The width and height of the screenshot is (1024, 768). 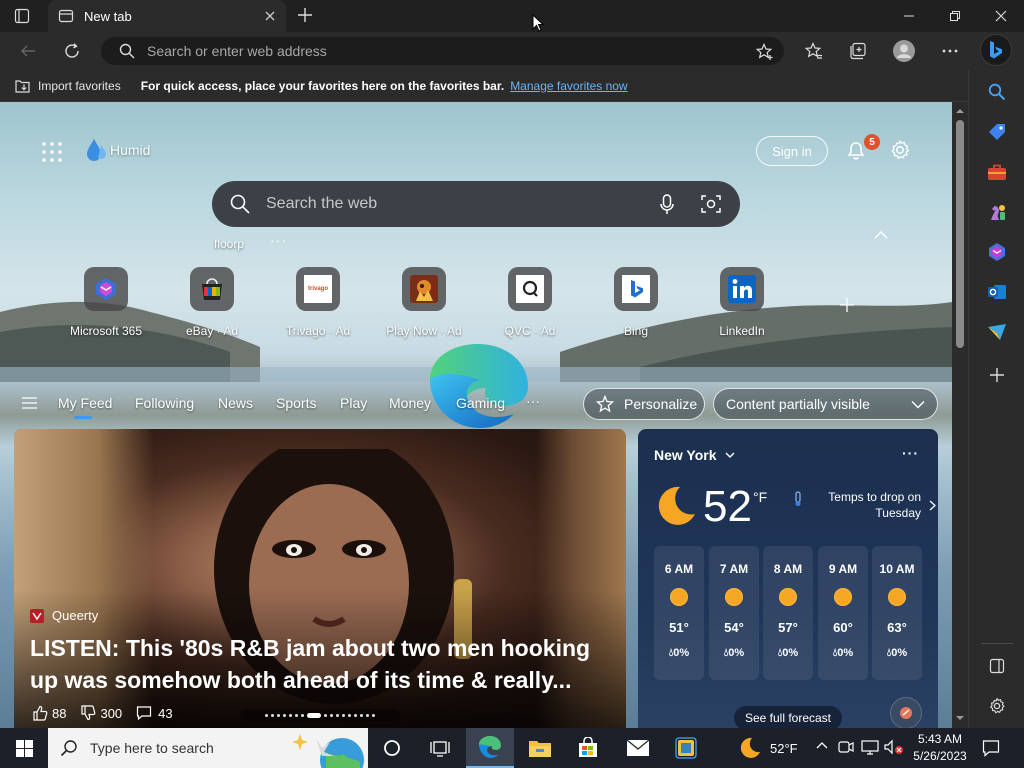 What do you see at coordinates (900, 150) in the screenshot?
I see `page-settings-icon` at bounding box center [900, 150].